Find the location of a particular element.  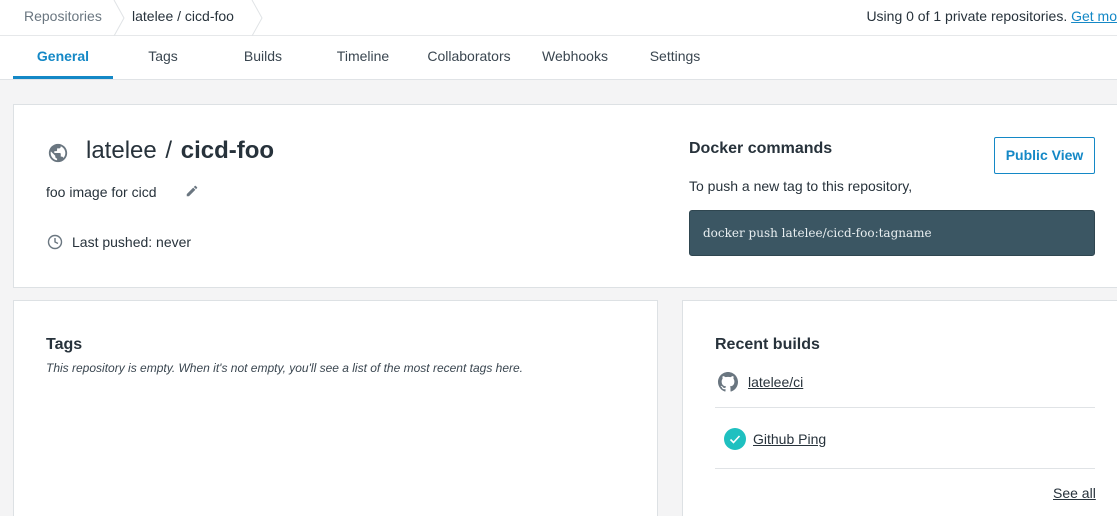

docker-commands-subtitle: To push a new tag to this repository, is located at coordinates (801, 186).